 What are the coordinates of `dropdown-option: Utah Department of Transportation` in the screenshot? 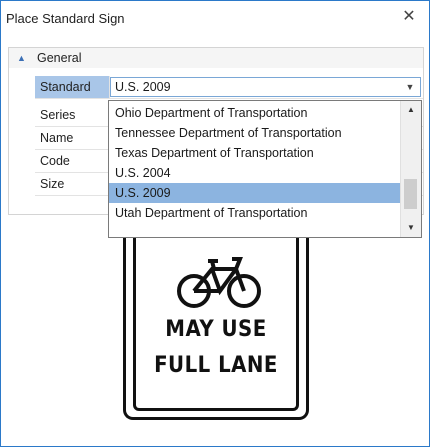 It's located at (255, 213).